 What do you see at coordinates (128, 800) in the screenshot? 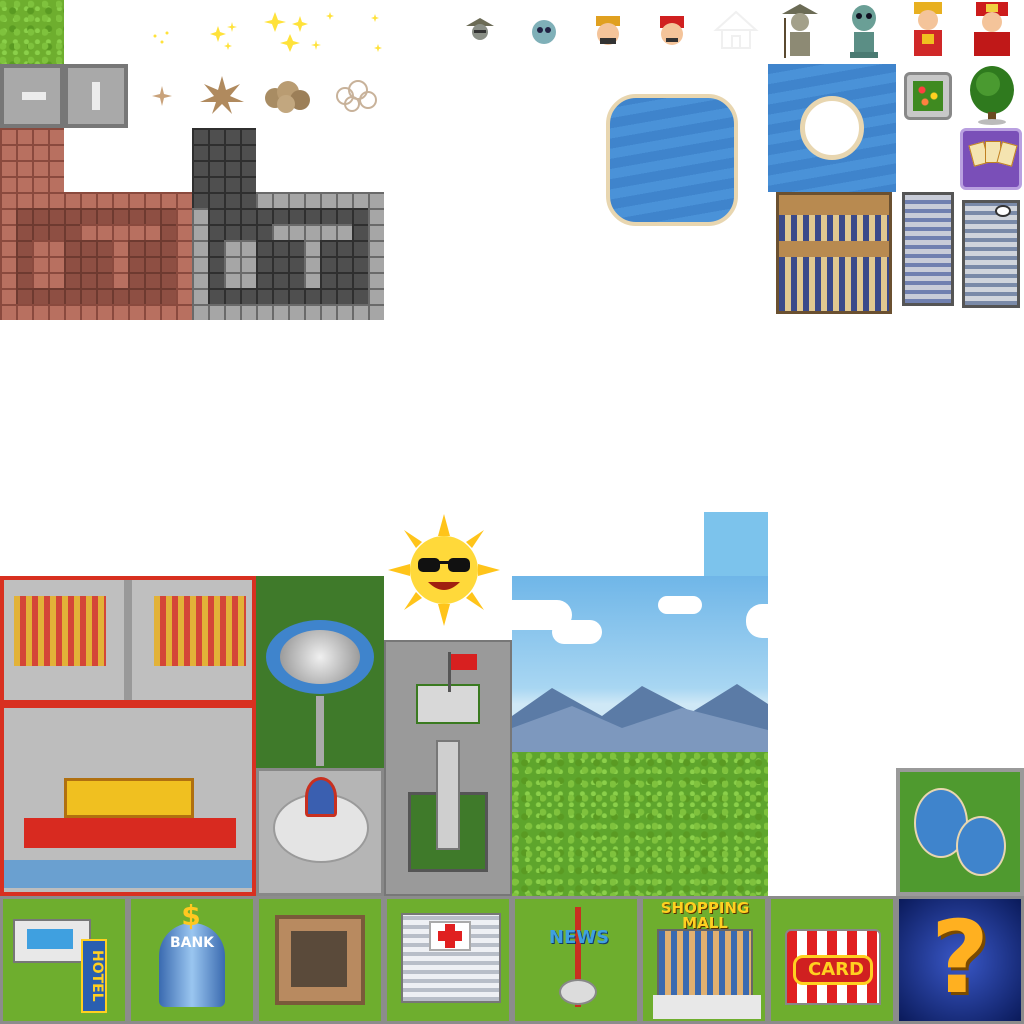
I see `tiananmen-gate-tile` at bounding box center [128, 800].